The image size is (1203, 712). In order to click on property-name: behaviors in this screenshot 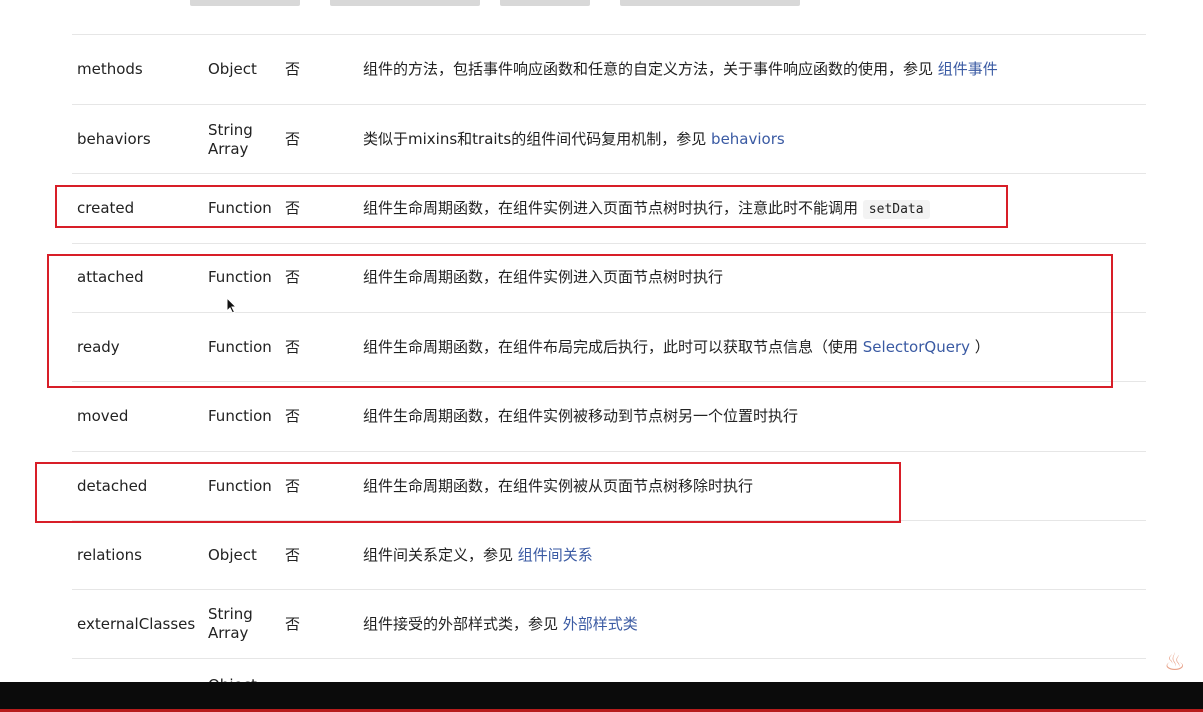, I will do `click(114, 139)`.